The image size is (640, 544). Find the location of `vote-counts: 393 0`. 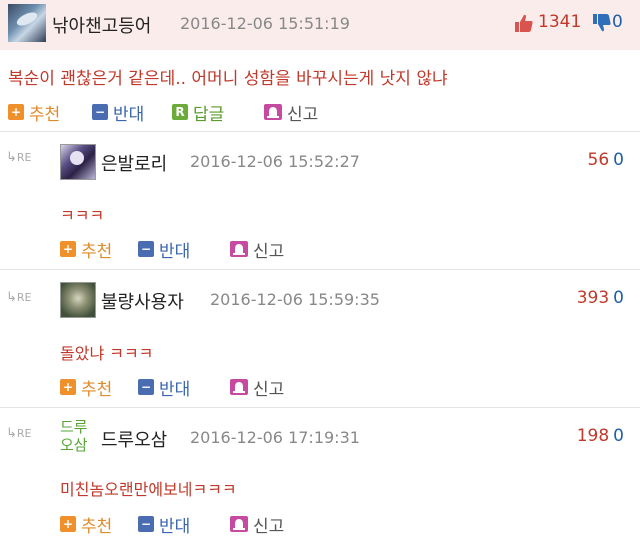

vote-counts: 393 0 is located at coordinates (600, 298).